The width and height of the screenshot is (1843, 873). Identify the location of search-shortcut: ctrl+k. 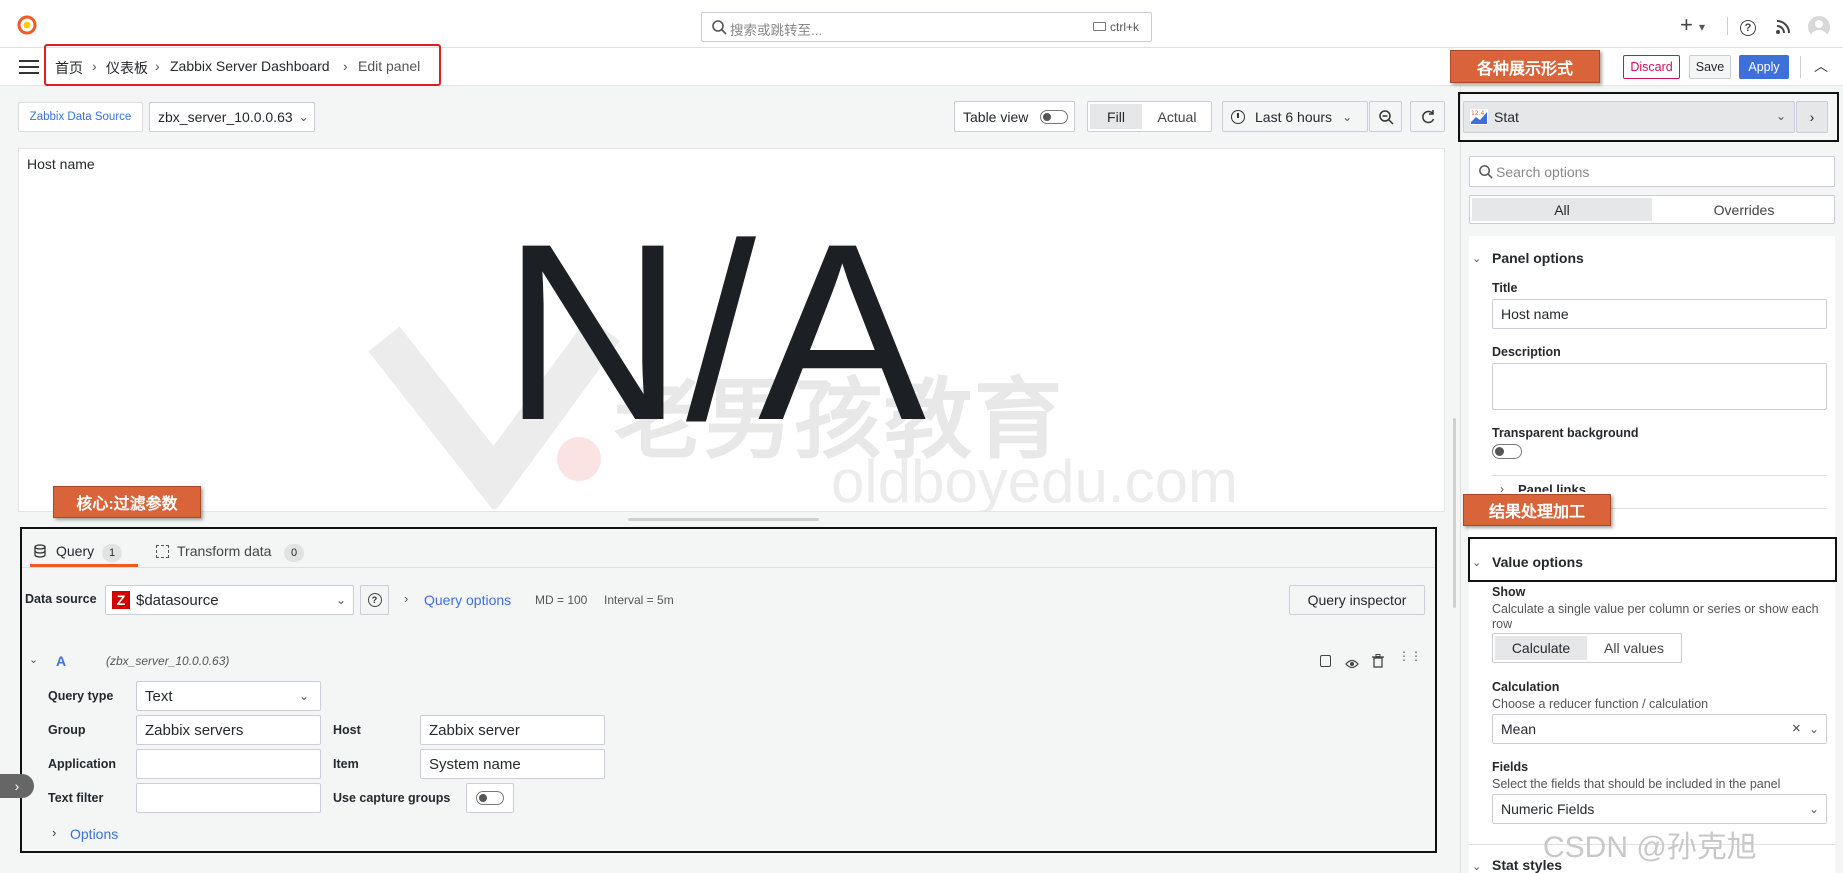
(1125, 27).